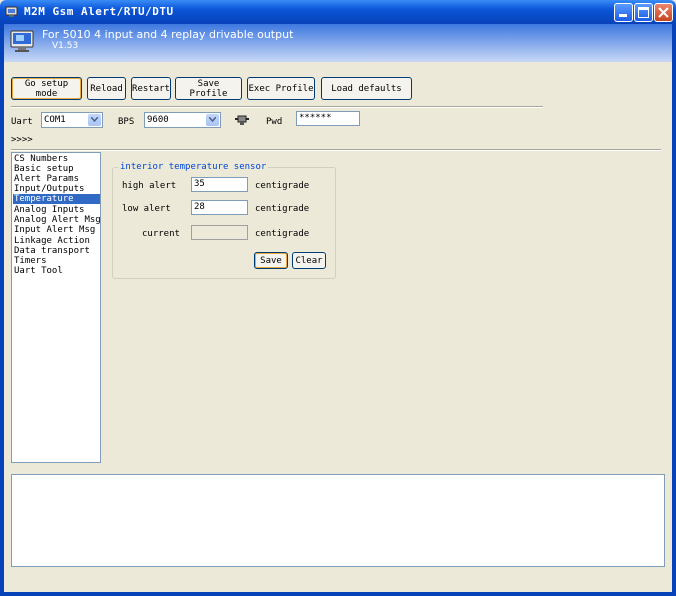 The width and height of the screenshot is (676, 596). Describe the element at coordinates (338, 594) in the screenshot. I see `window-frame-bottom` at that location.